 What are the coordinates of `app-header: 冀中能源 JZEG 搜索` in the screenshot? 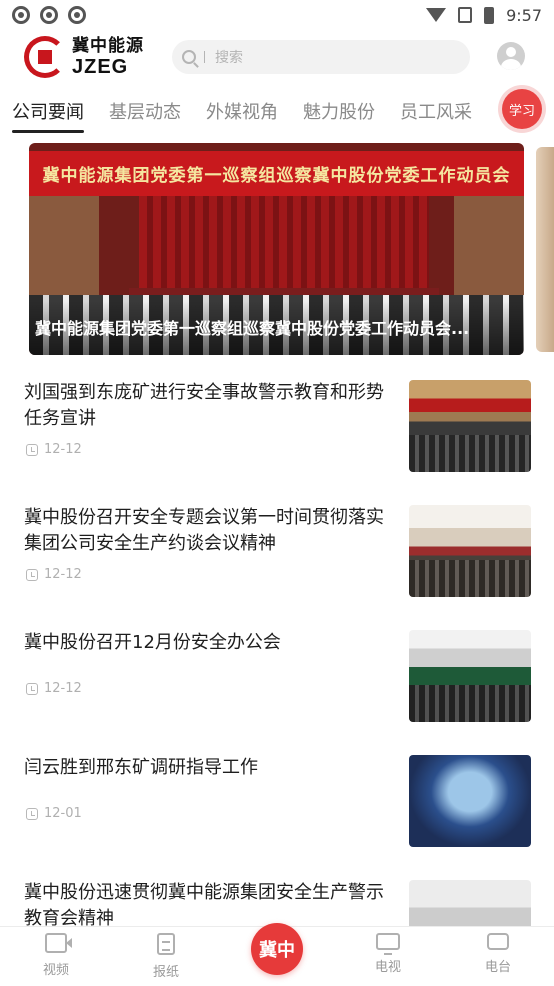 It's located at (277, 57).